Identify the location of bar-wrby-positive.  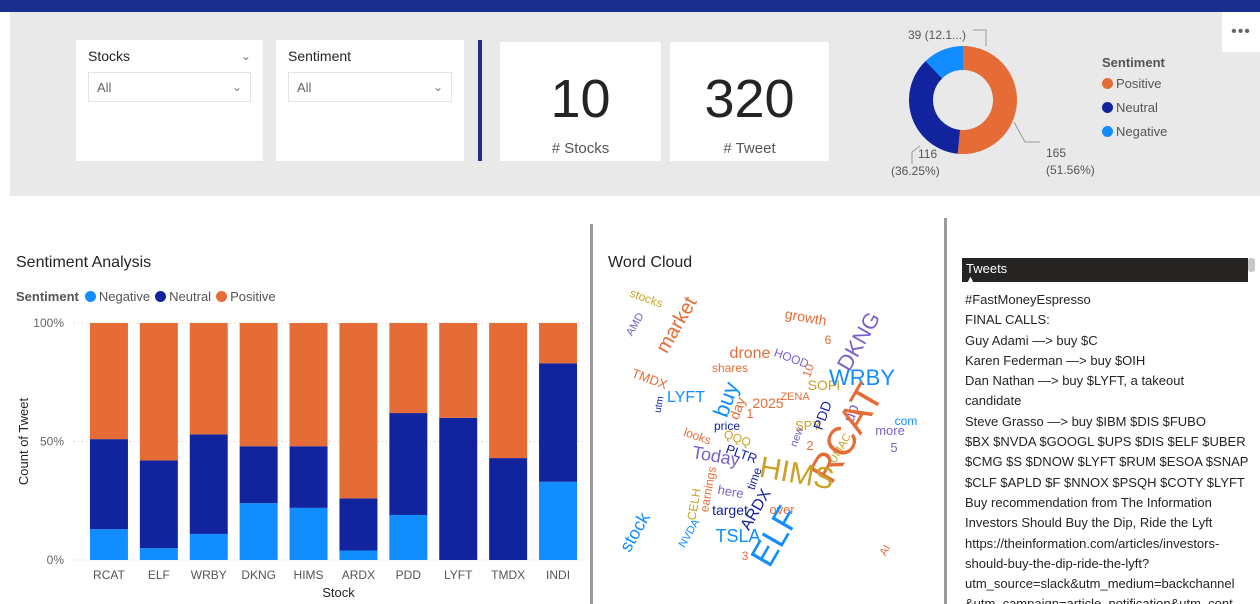
(208, 379).